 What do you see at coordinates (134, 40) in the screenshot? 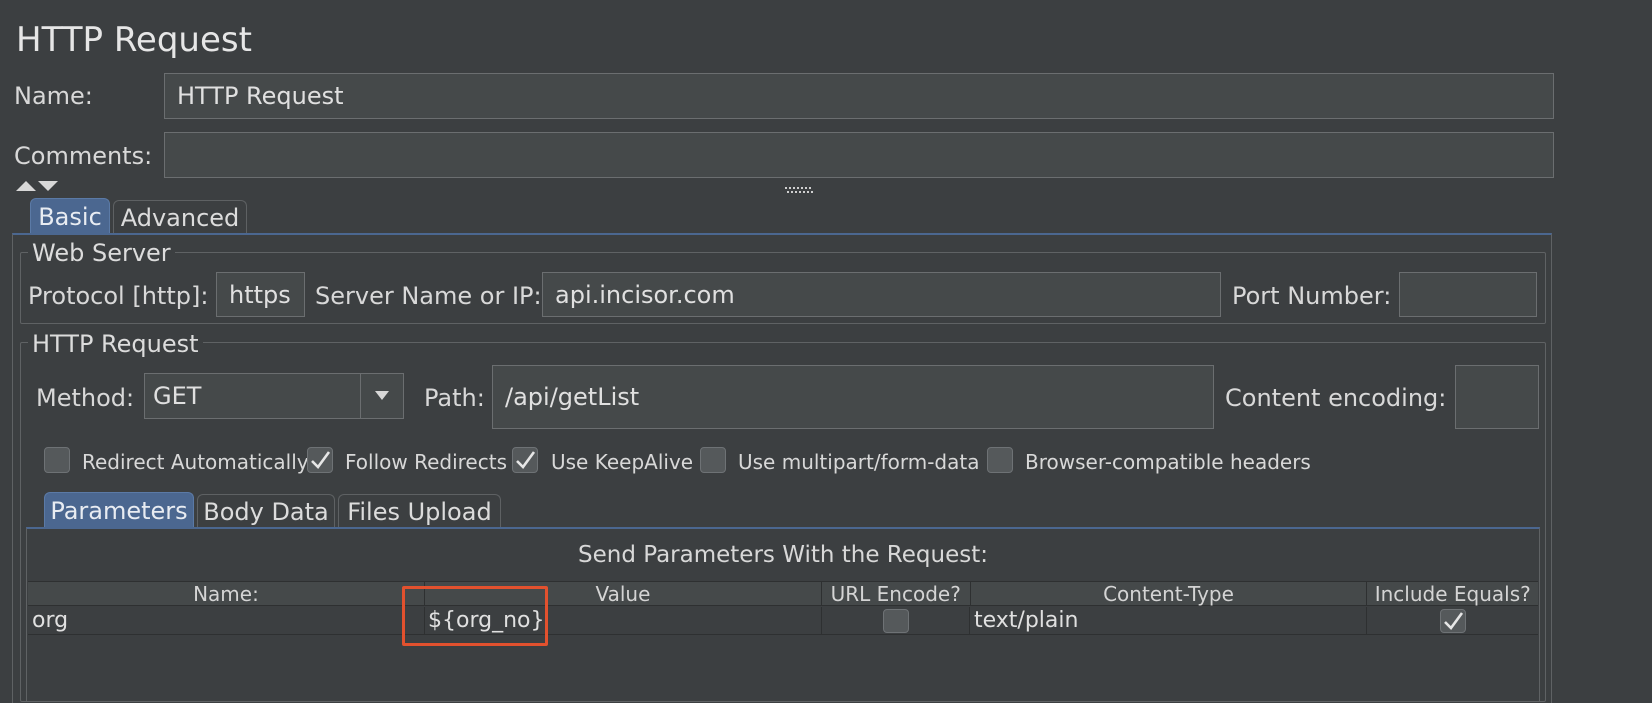
I see `page-title: HTTP Request` at bounding box center [134, 40].